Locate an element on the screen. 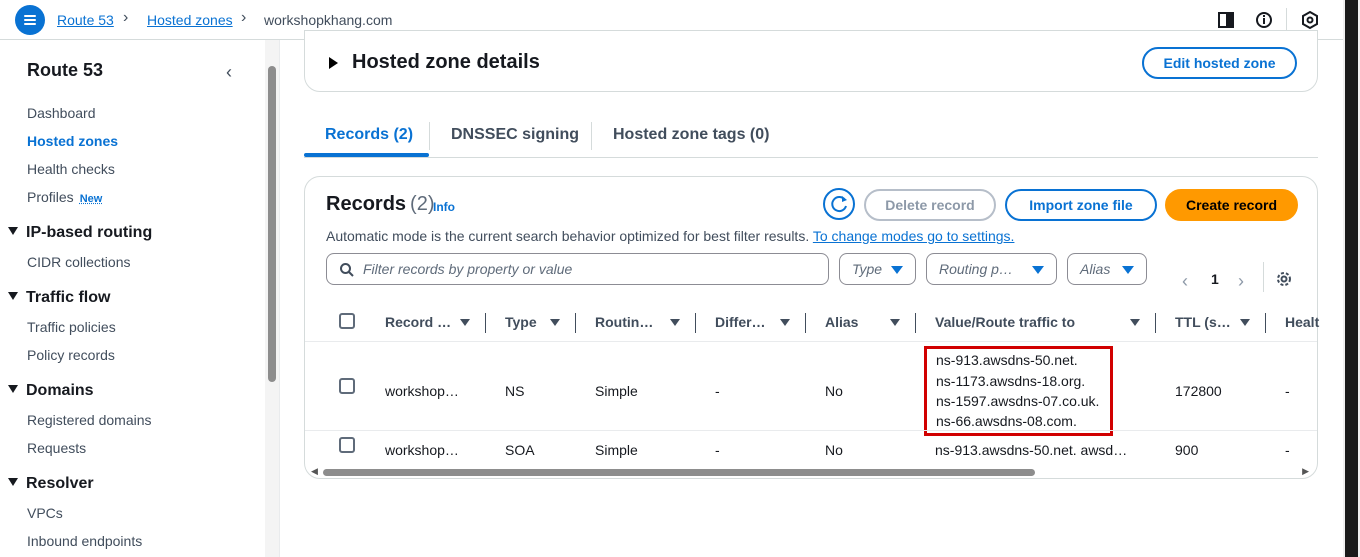 The image size is (1360, 557). sidebar-section-traffic-flow: Traffic flow is located at coordinates (59, 298).